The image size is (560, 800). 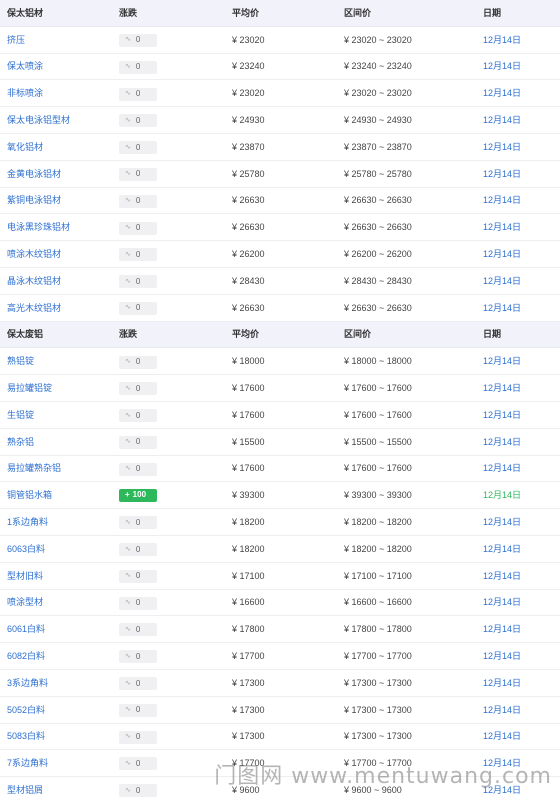 What do you see at coordinates (280, 67) in the screenshot?
I see `table-row: 保太喷涂 ∿ 0 ¥ 23240 ¥ 23240 ~ 23240 12月14日` at bounding box center [280, 67].